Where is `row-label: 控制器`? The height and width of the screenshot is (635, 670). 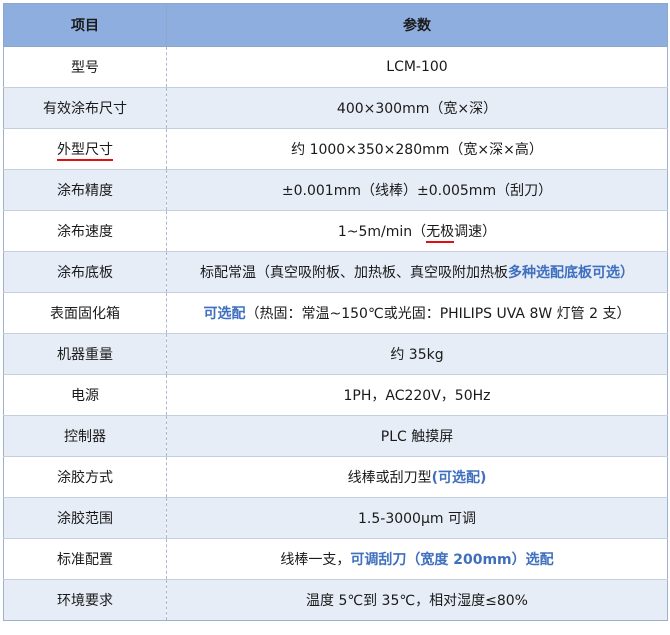 row-label: 控制器 is located at coordinates (85, 436).